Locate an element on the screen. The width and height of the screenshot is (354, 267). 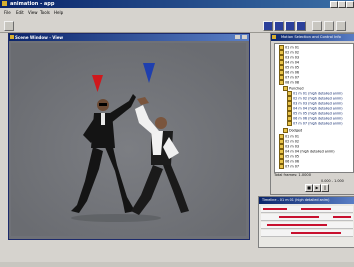
open-icon is located at coordinates (9, 26).